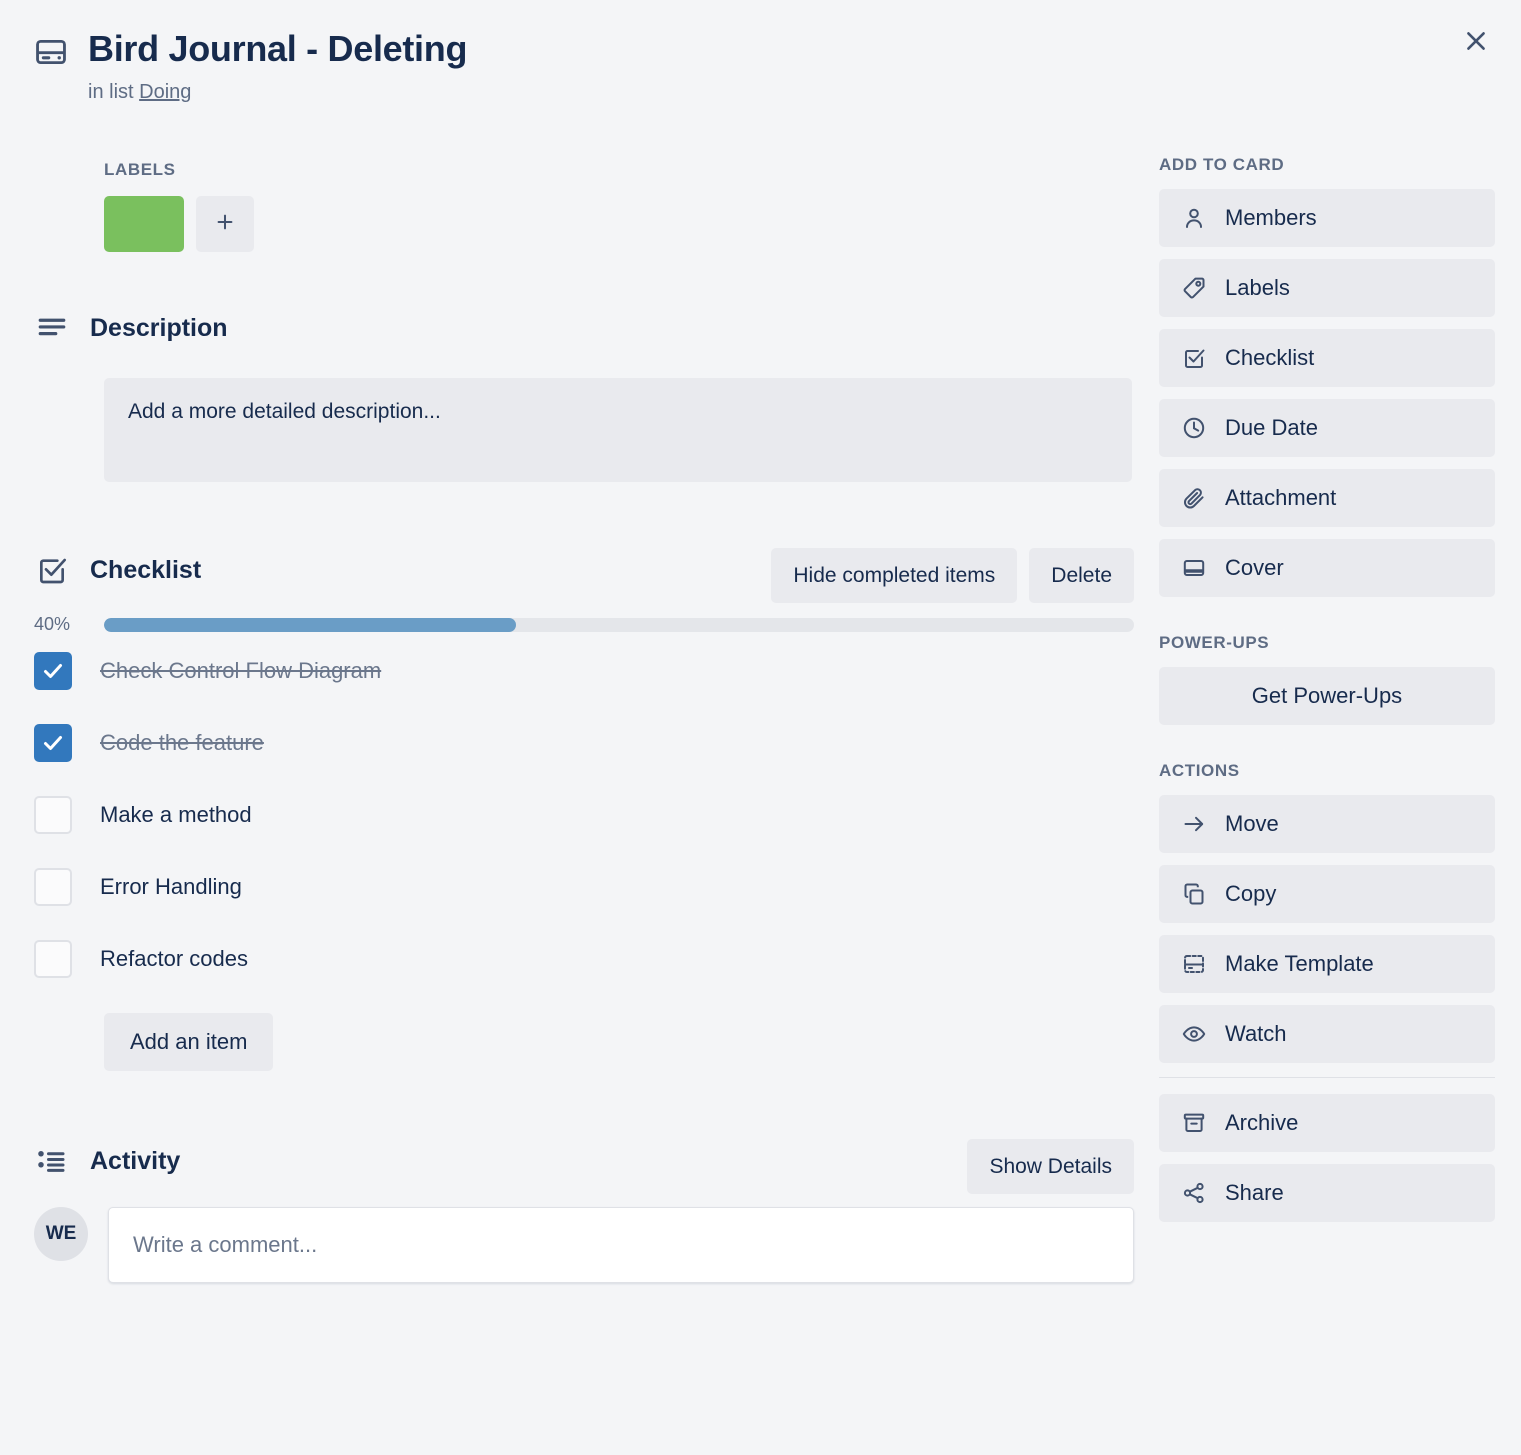  Describe the element at coordinates (1194, 568) in the screenshot. I see `cover-icon` at that location.